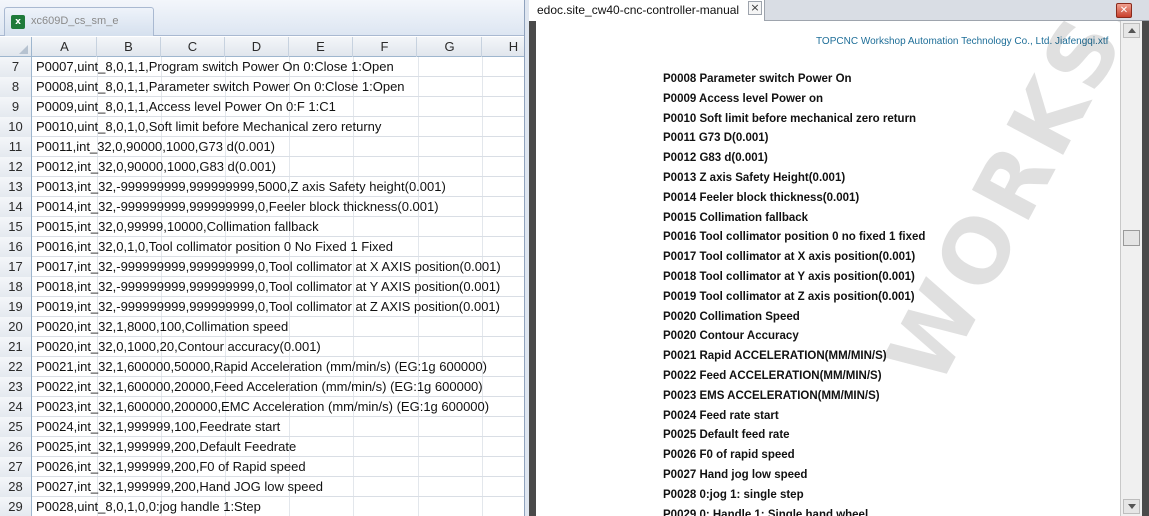 The width and height of the screenshot is (1149, 516). What do you see at coordinates (385, 47) in the screenshot?
I see `column-header-f: F` at bounding box center [385, 47].